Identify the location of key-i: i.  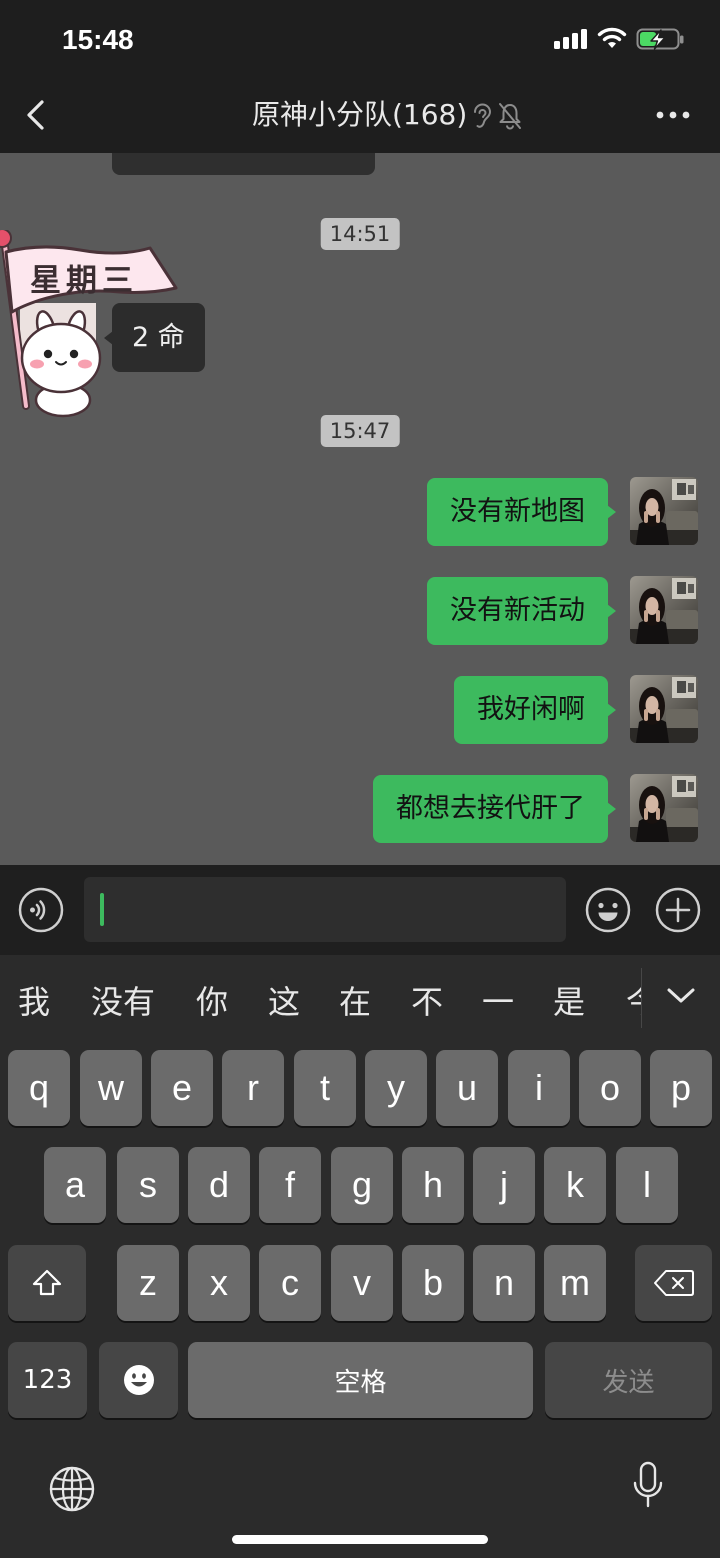
(539, 1088).